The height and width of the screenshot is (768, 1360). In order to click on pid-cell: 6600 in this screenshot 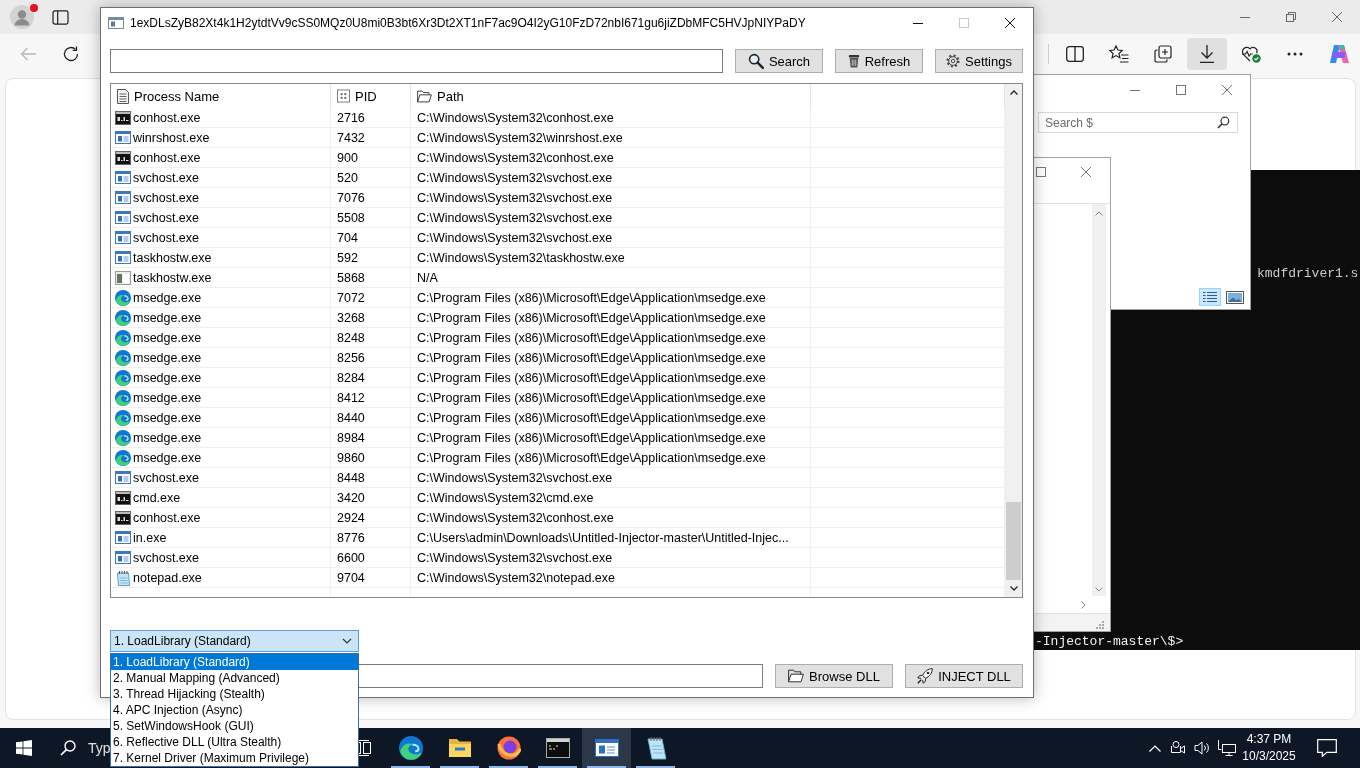, I will do `click(371, 557)`.